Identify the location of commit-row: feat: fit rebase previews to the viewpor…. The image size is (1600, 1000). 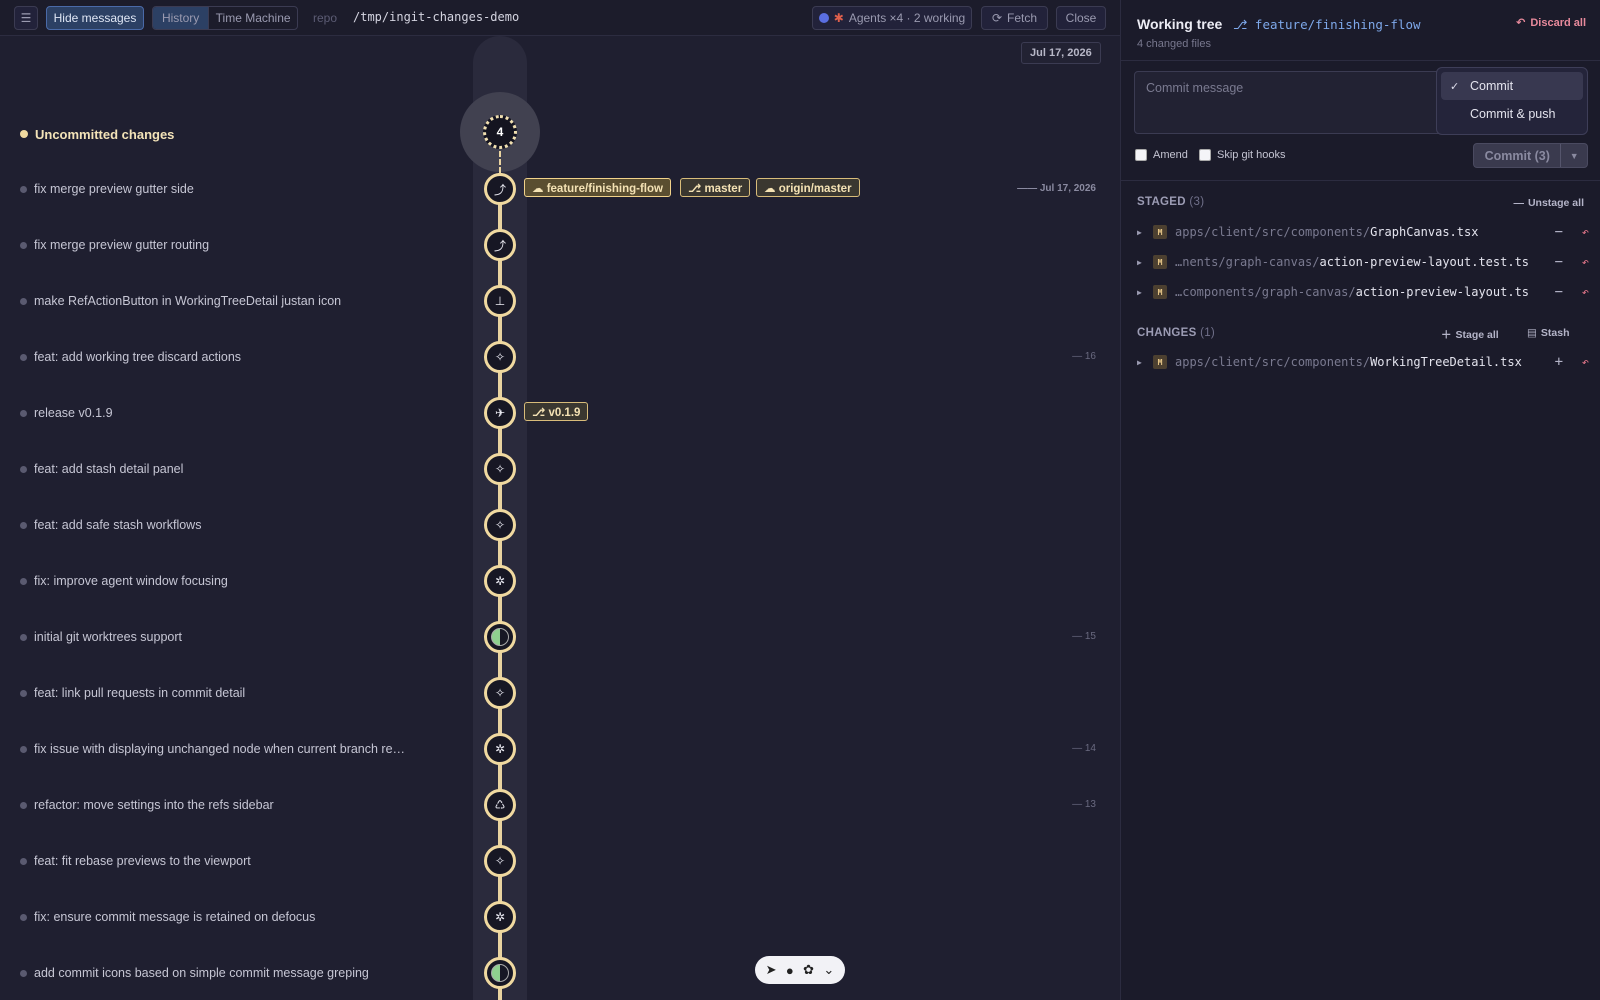
(135, 861).